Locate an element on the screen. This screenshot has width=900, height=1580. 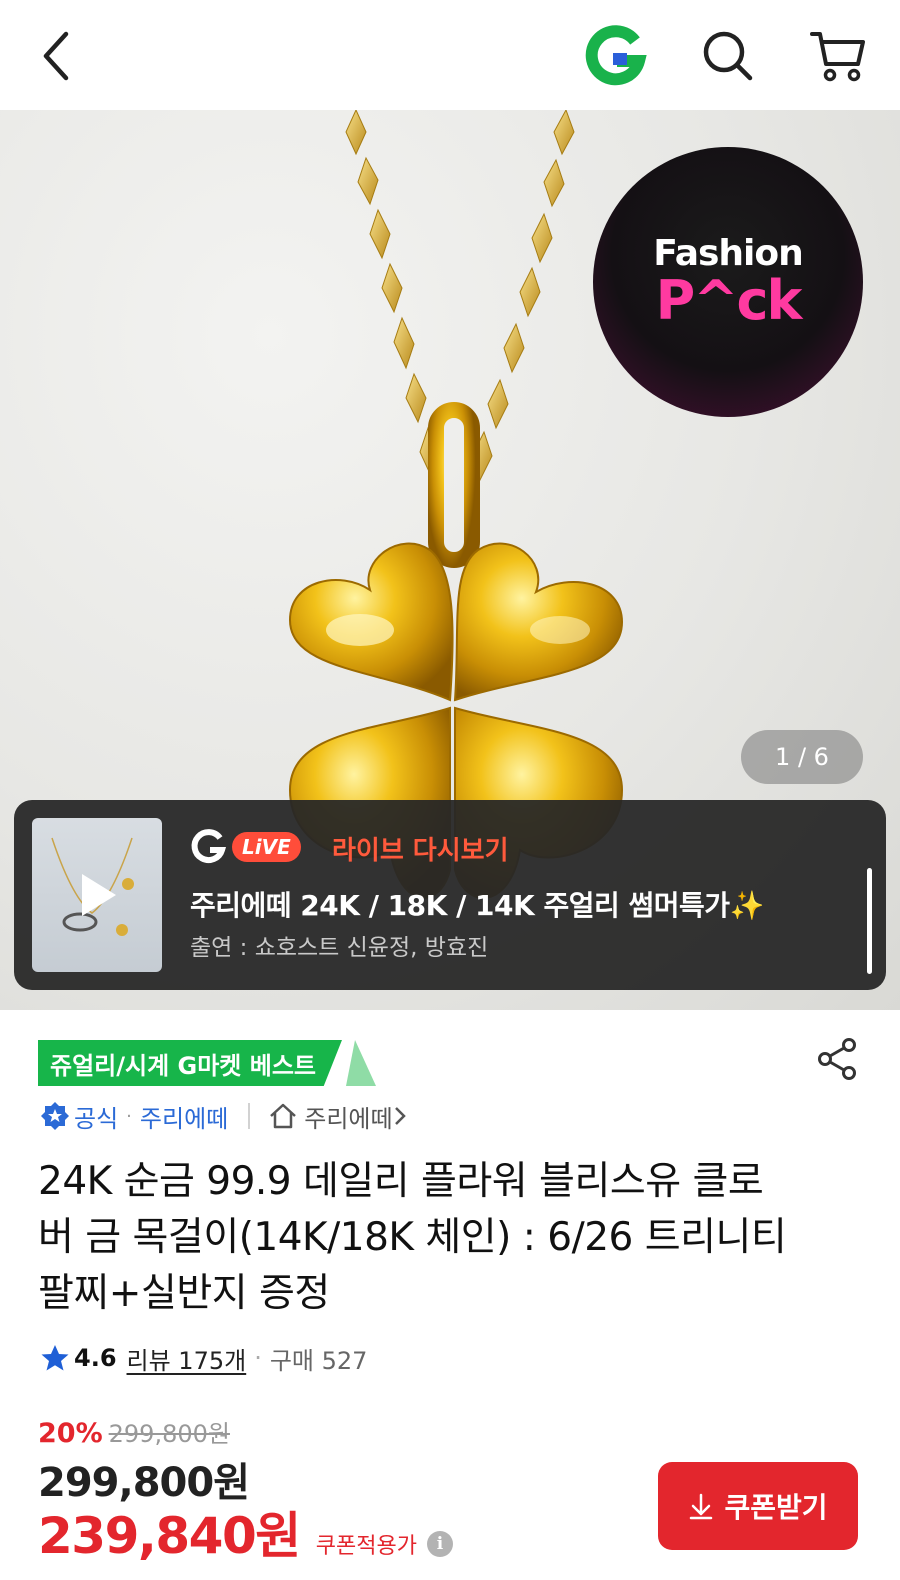
glive-g-icon is located at coordinates (209, 846).